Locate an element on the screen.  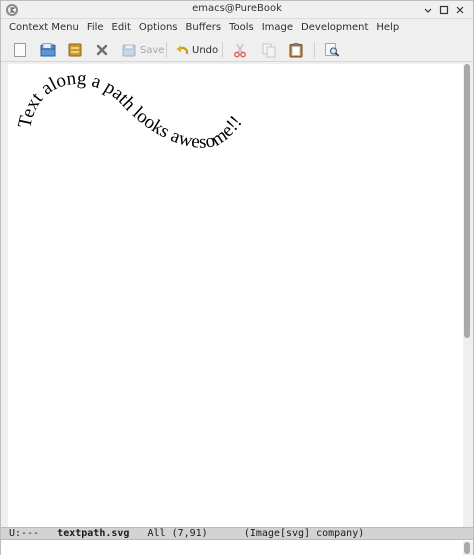
undo-label: Undo is located at coordinates (205, 50).